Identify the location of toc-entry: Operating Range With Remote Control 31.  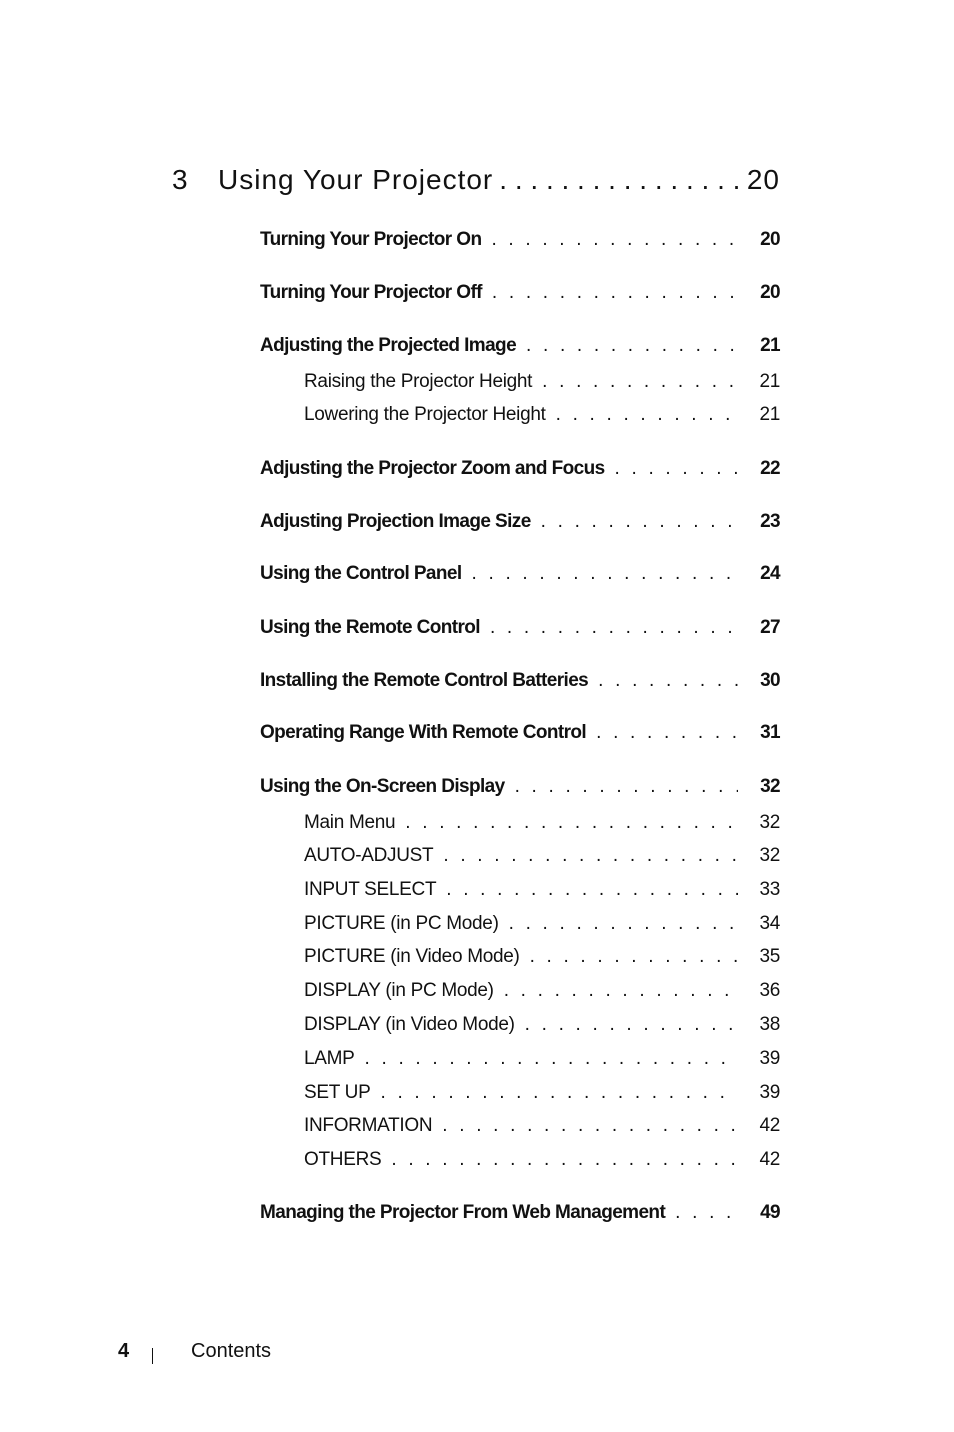
(520, 733).